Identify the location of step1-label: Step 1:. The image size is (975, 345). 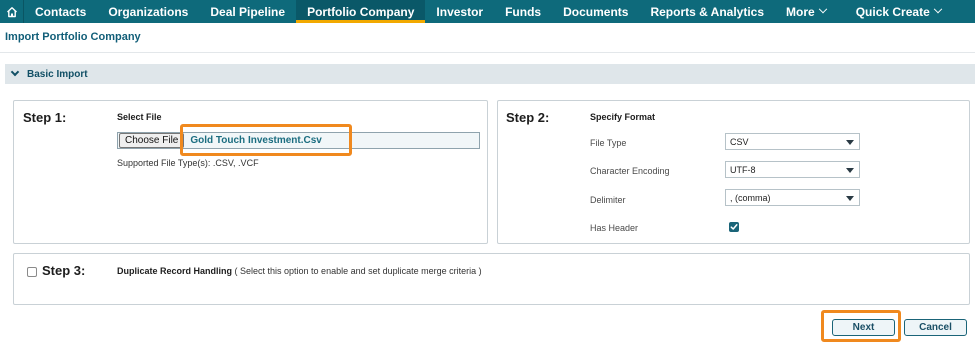
(45, 117).